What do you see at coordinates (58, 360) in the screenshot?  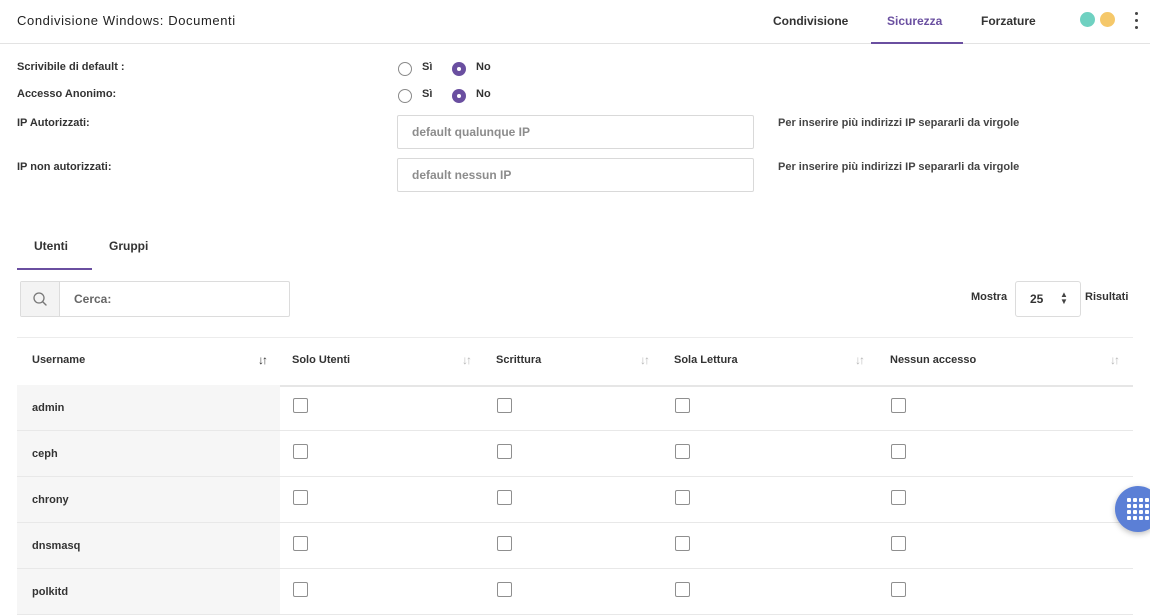 I see `col-username: Username` at bounding box center [58, 360].